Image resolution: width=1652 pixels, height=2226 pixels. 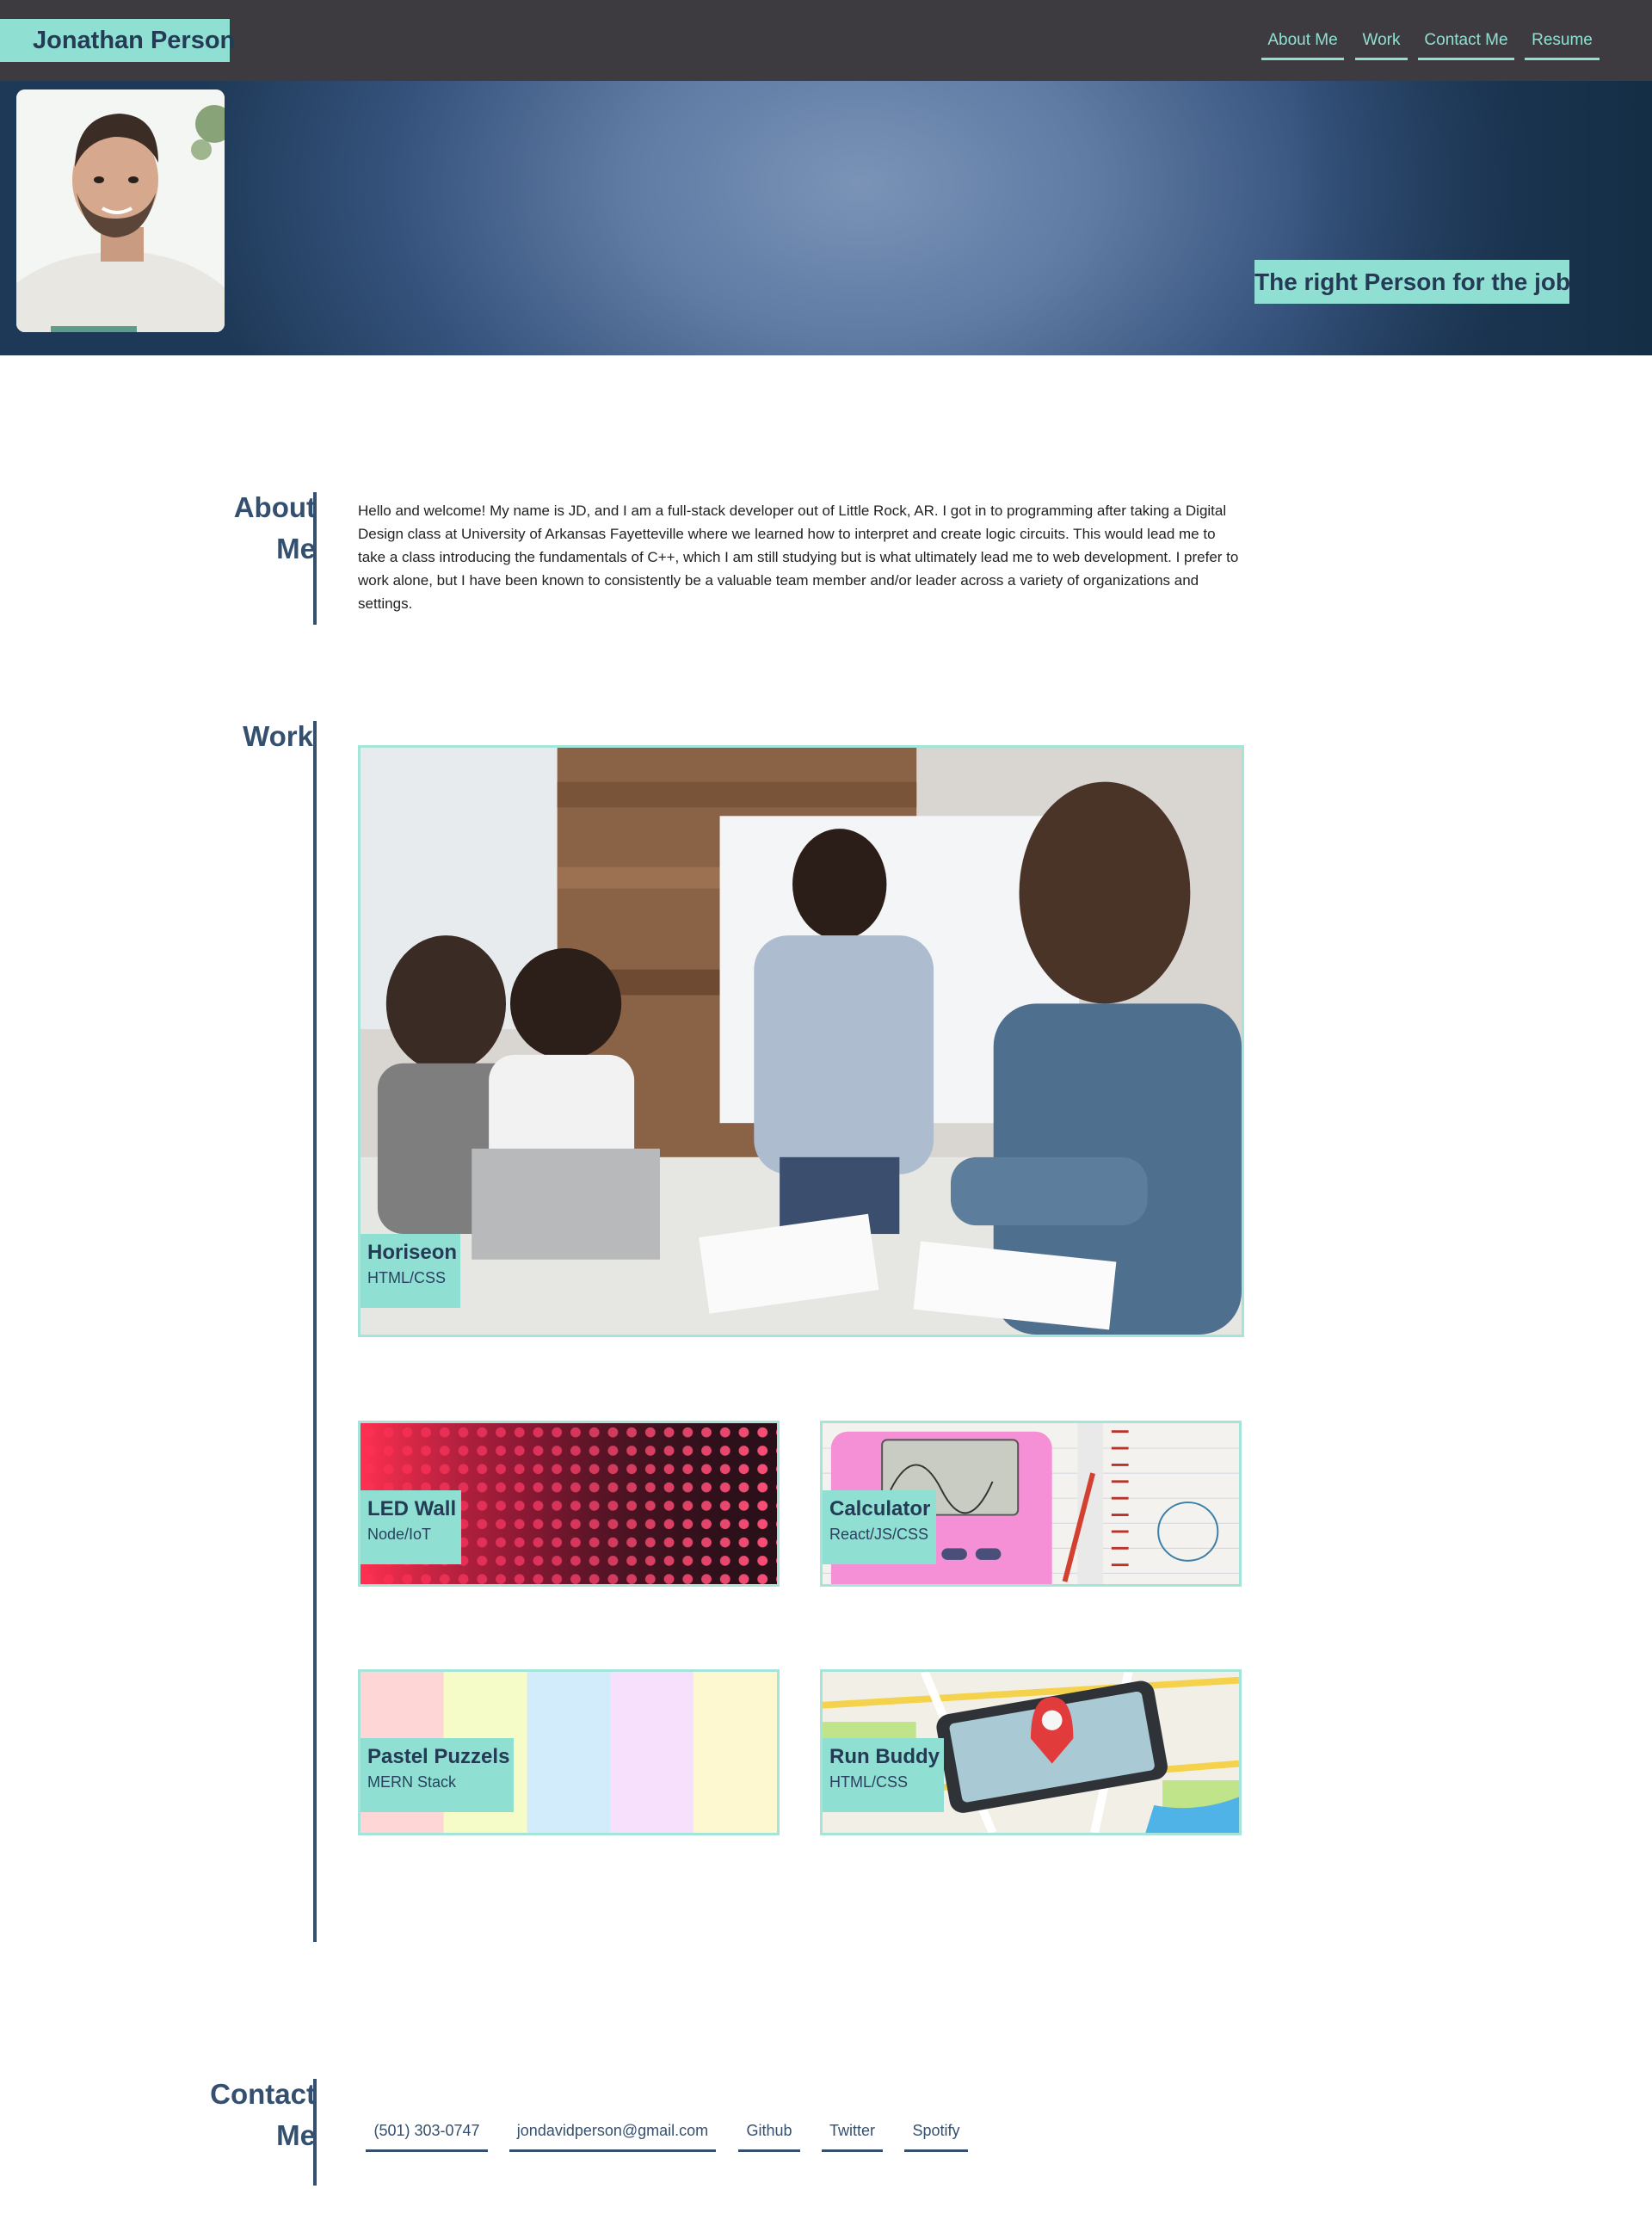 I want to click on nav-about-me: About Me, so click(x=1302, y=43).